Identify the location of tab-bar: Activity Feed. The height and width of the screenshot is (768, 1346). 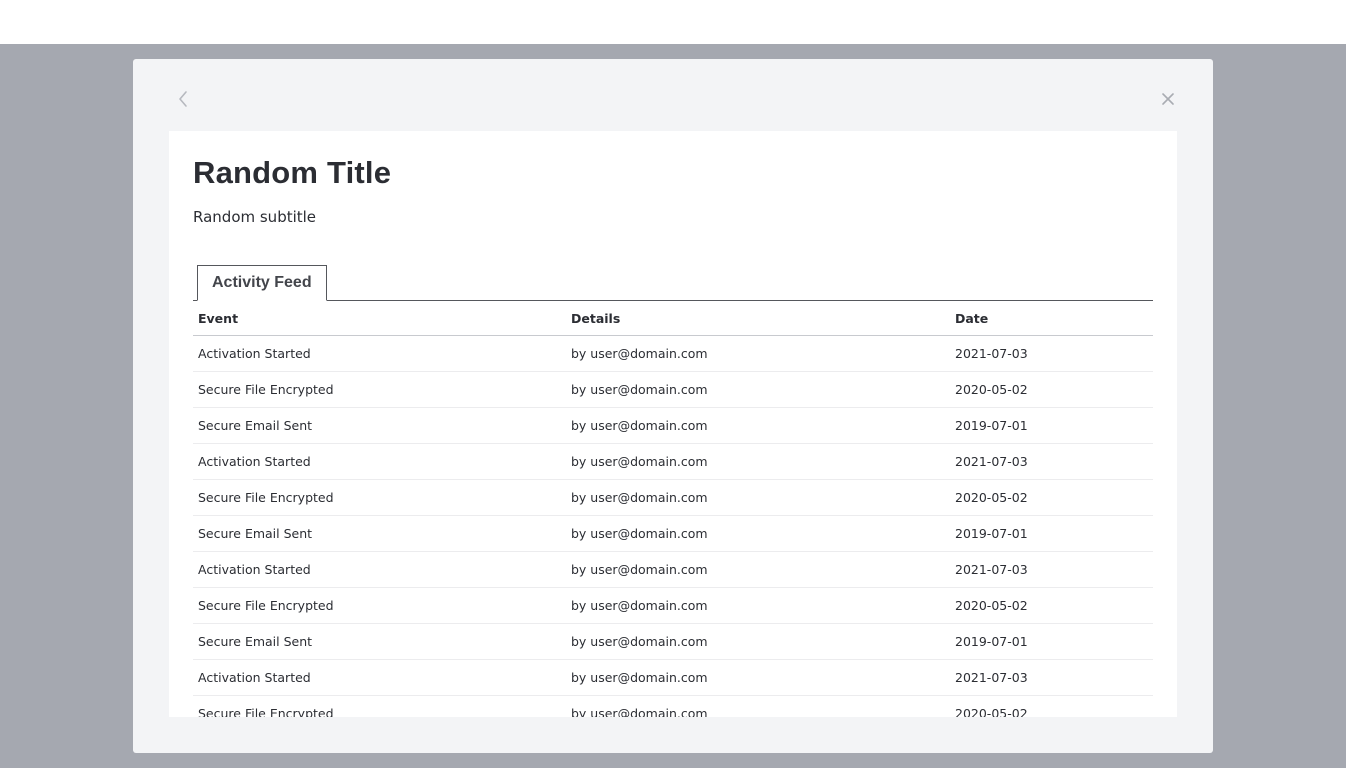
(673, 283).